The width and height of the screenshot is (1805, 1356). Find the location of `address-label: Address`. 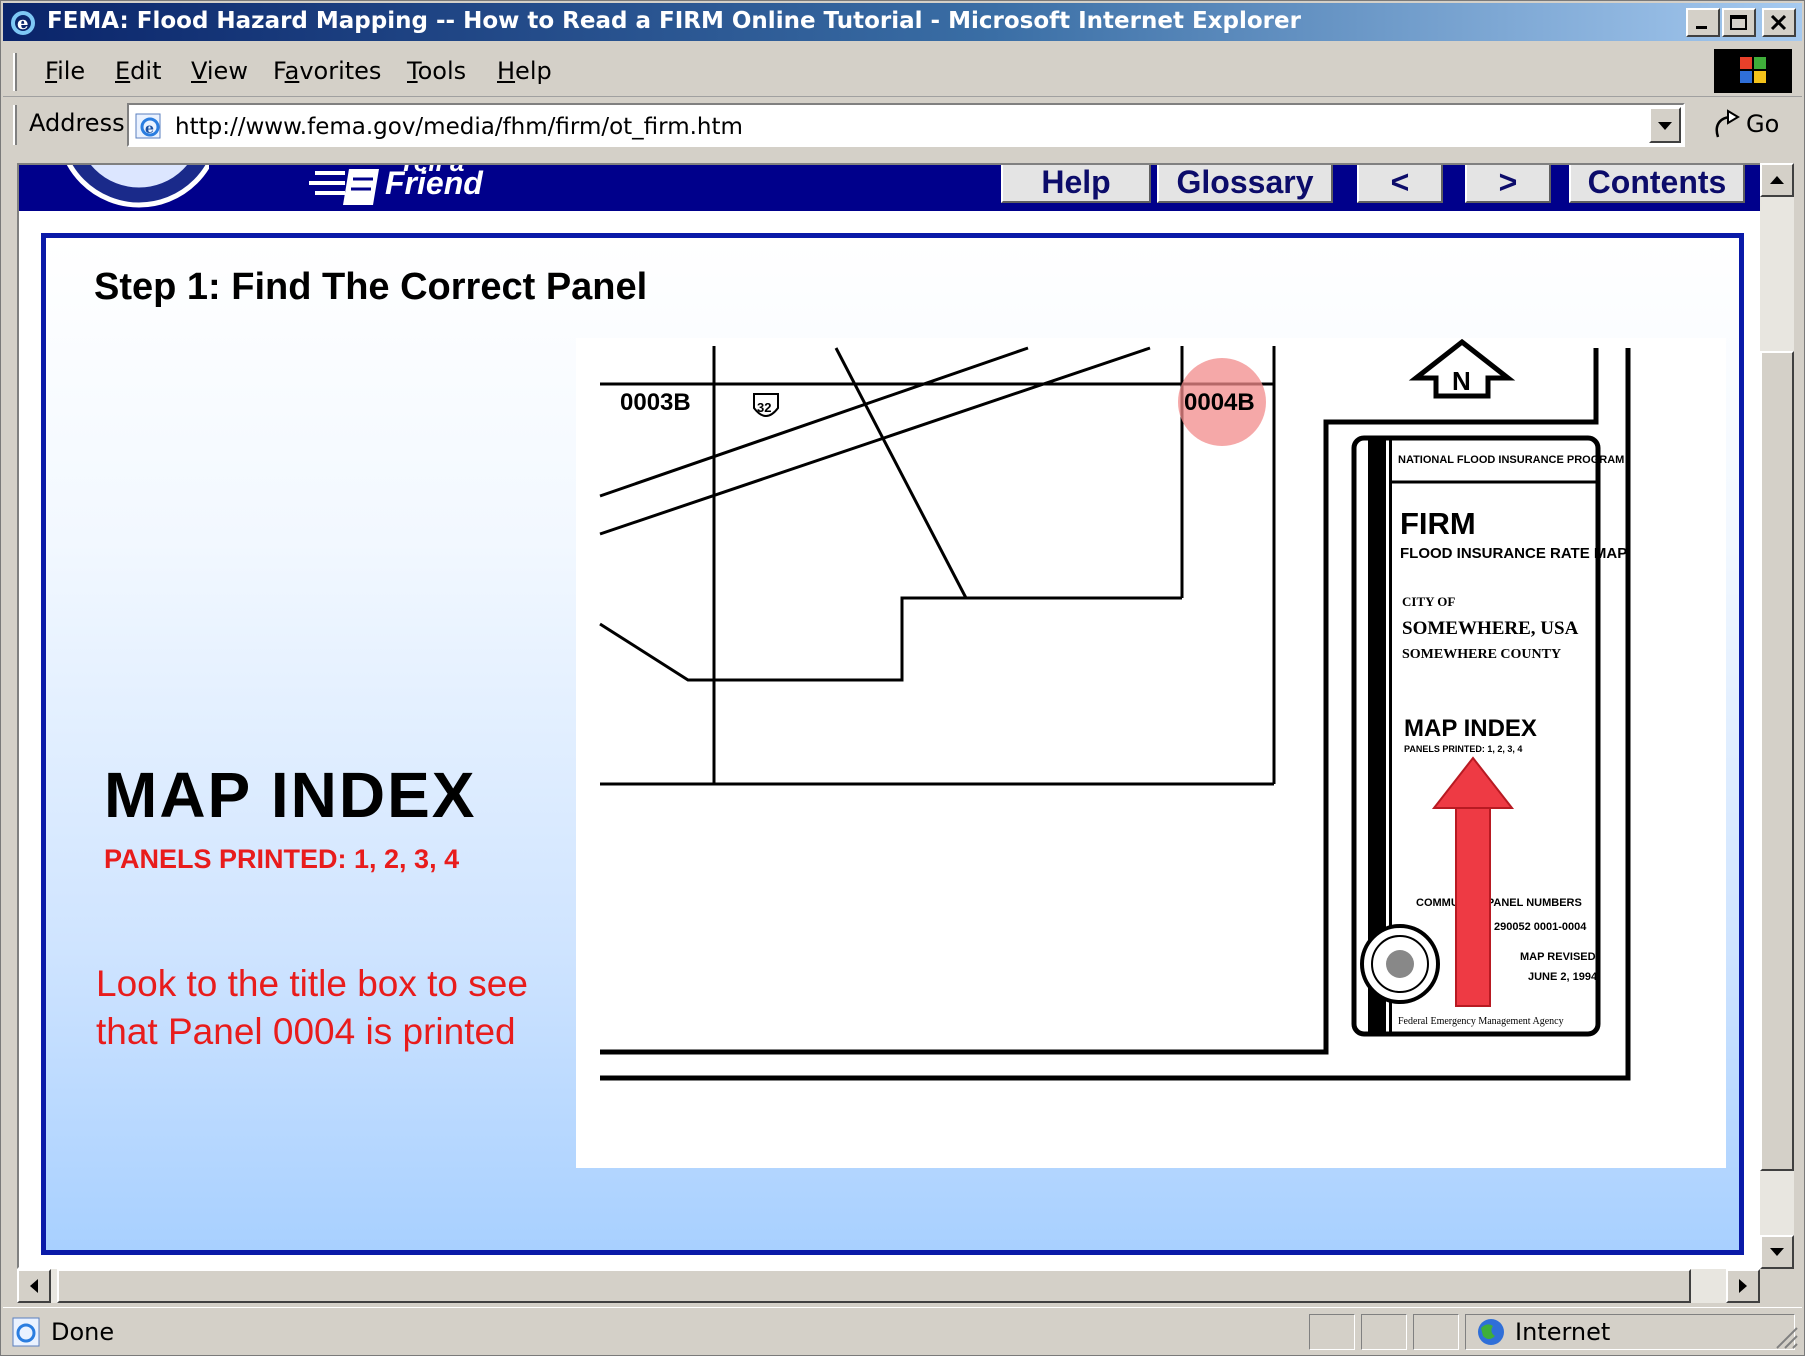

address-label: Address is located at coordinates (77, 123).